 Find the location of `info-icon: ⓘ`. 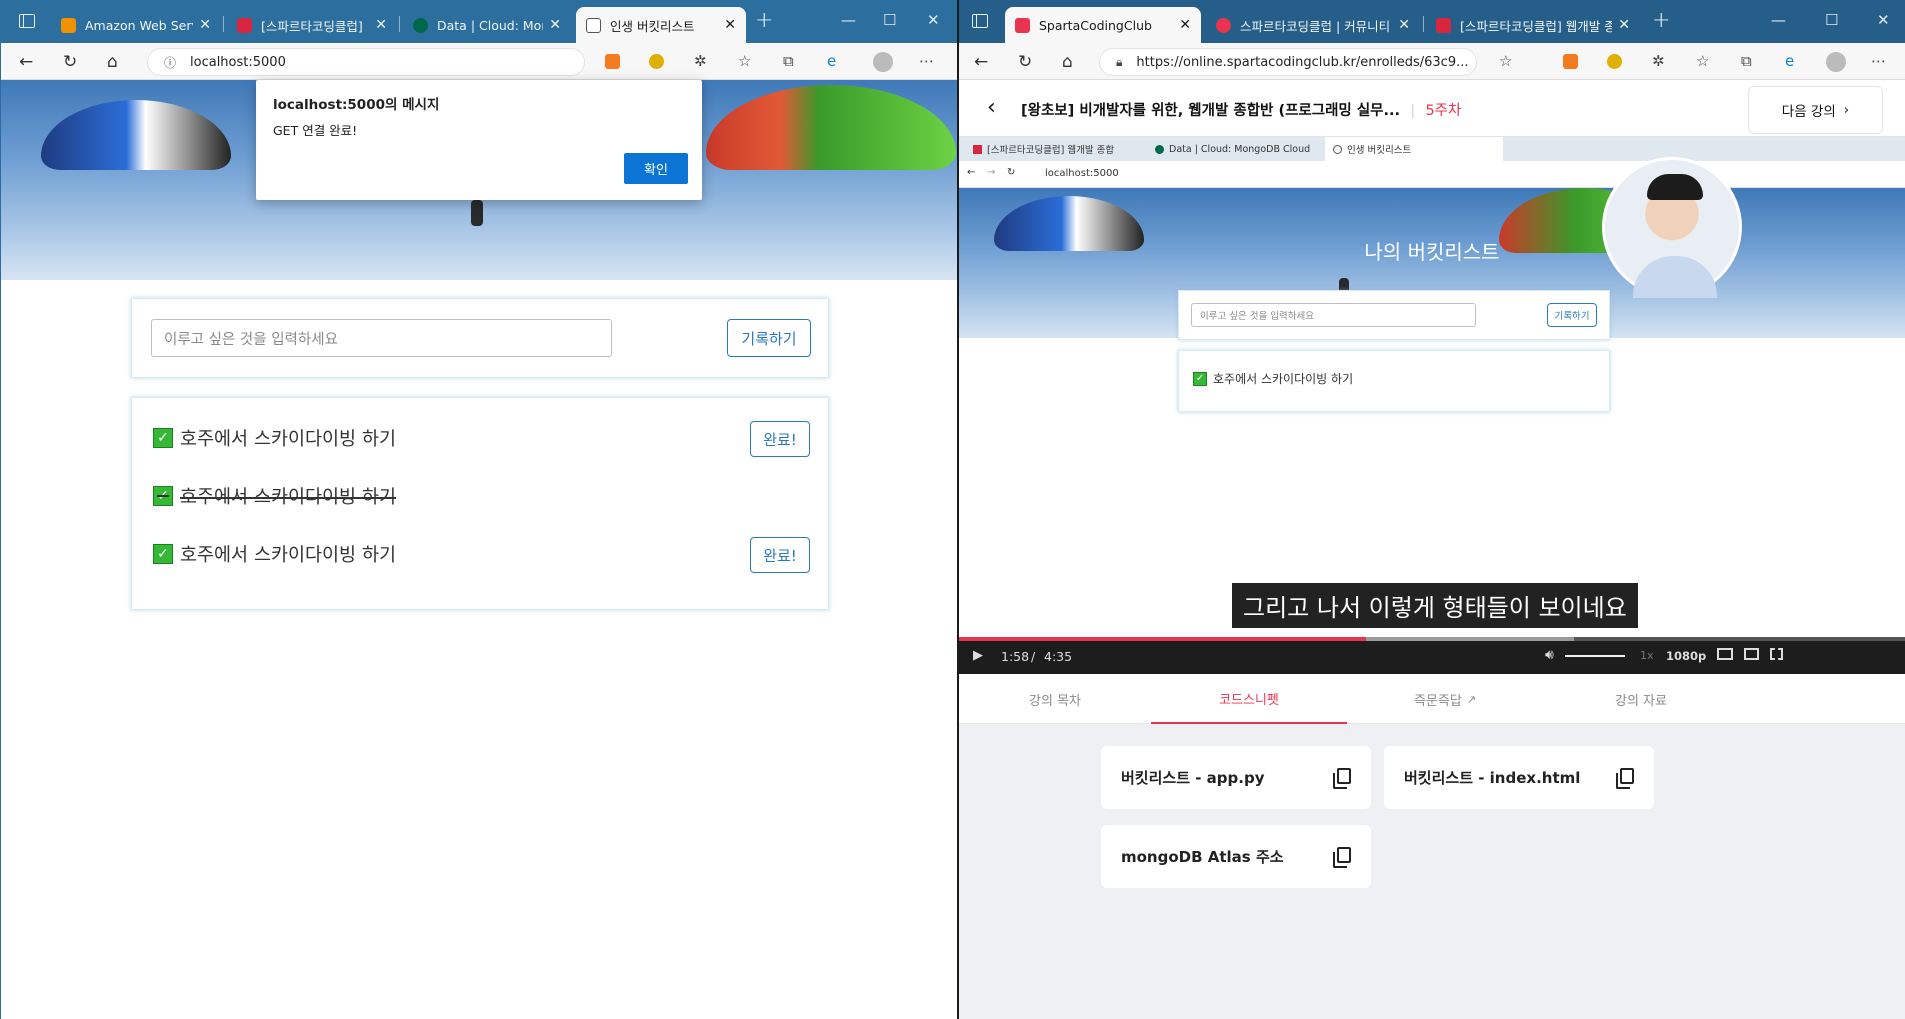

info-icon: ⓘ is located at coordinates (170, 62).